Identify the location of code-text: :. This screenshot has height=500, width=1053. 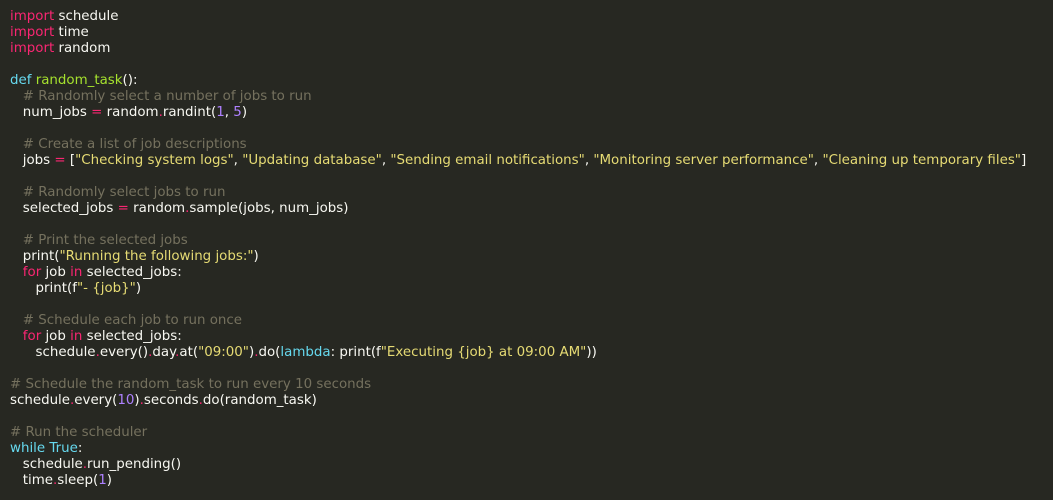
(80, 448).